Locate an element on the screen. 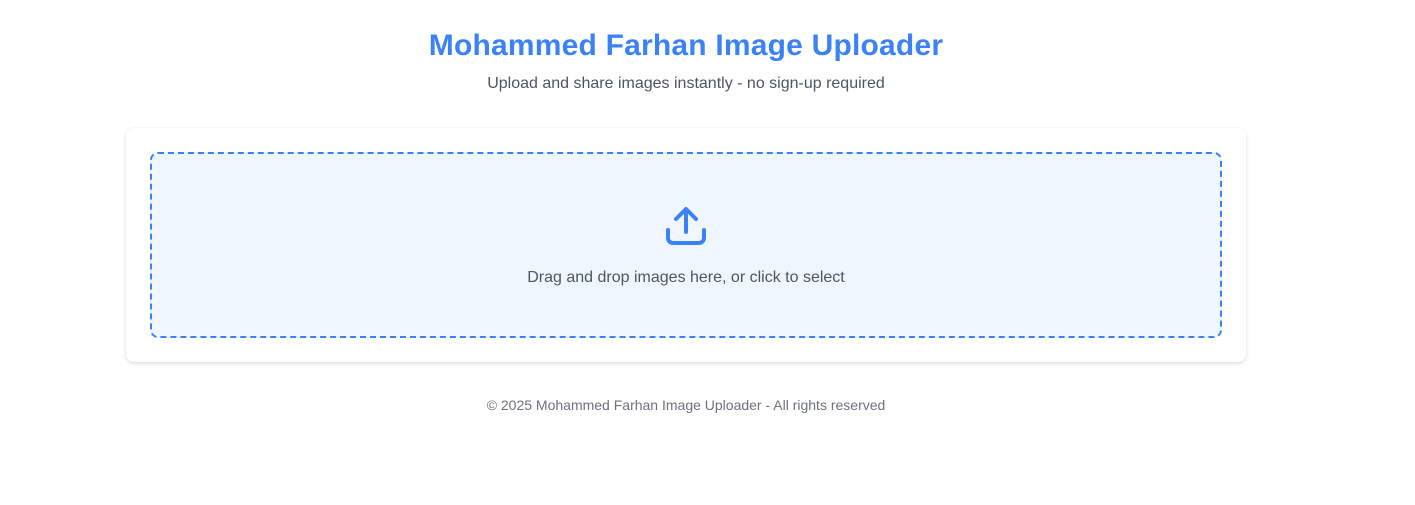 This screenshot has height=505, width=1415. page-title: Mohammed Farhan Image Uploader is located at coordinates (686, 45).